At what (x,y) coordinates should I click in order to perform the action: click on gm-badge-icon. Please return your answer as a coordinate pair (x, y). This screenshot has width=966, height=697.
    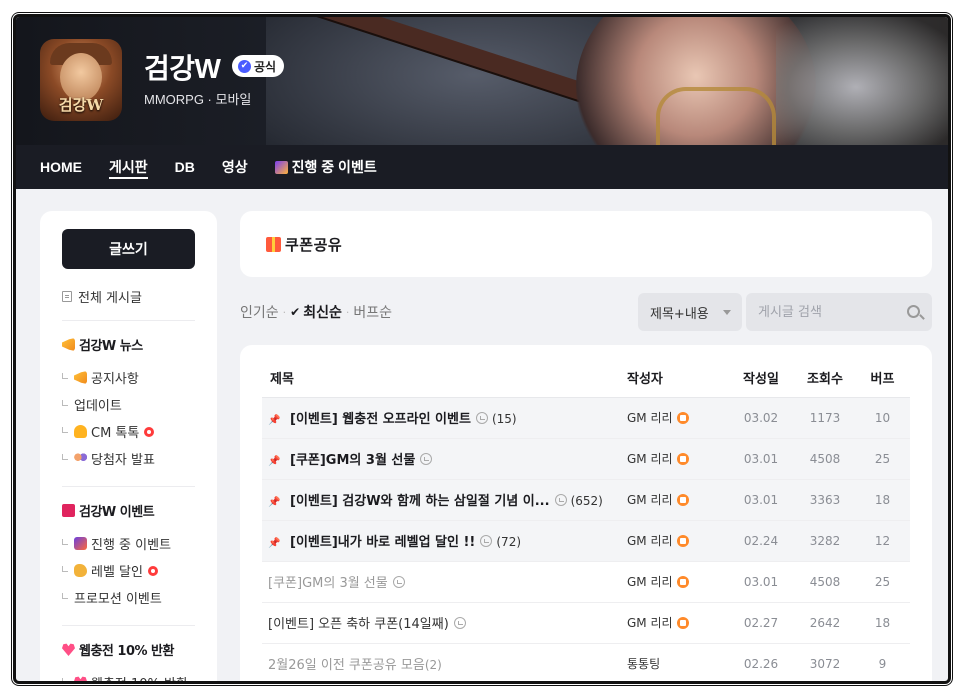
    Looking at the image, I should click on (682, 500).